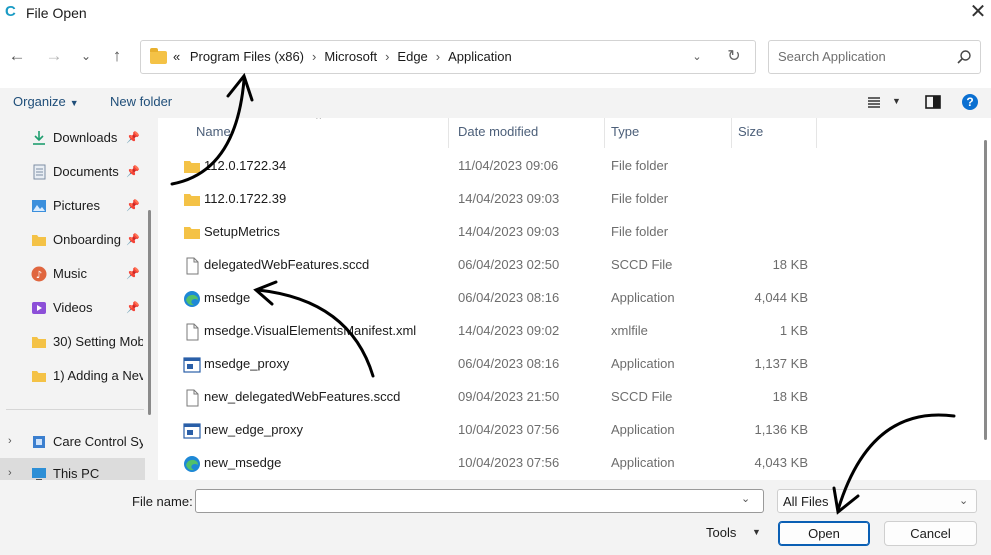 The width and height of the screenshot is (991, 555). Describe the element at coordinates (54, 56) in the screenshot. I see `forward-arrow-icon: →` at that location.